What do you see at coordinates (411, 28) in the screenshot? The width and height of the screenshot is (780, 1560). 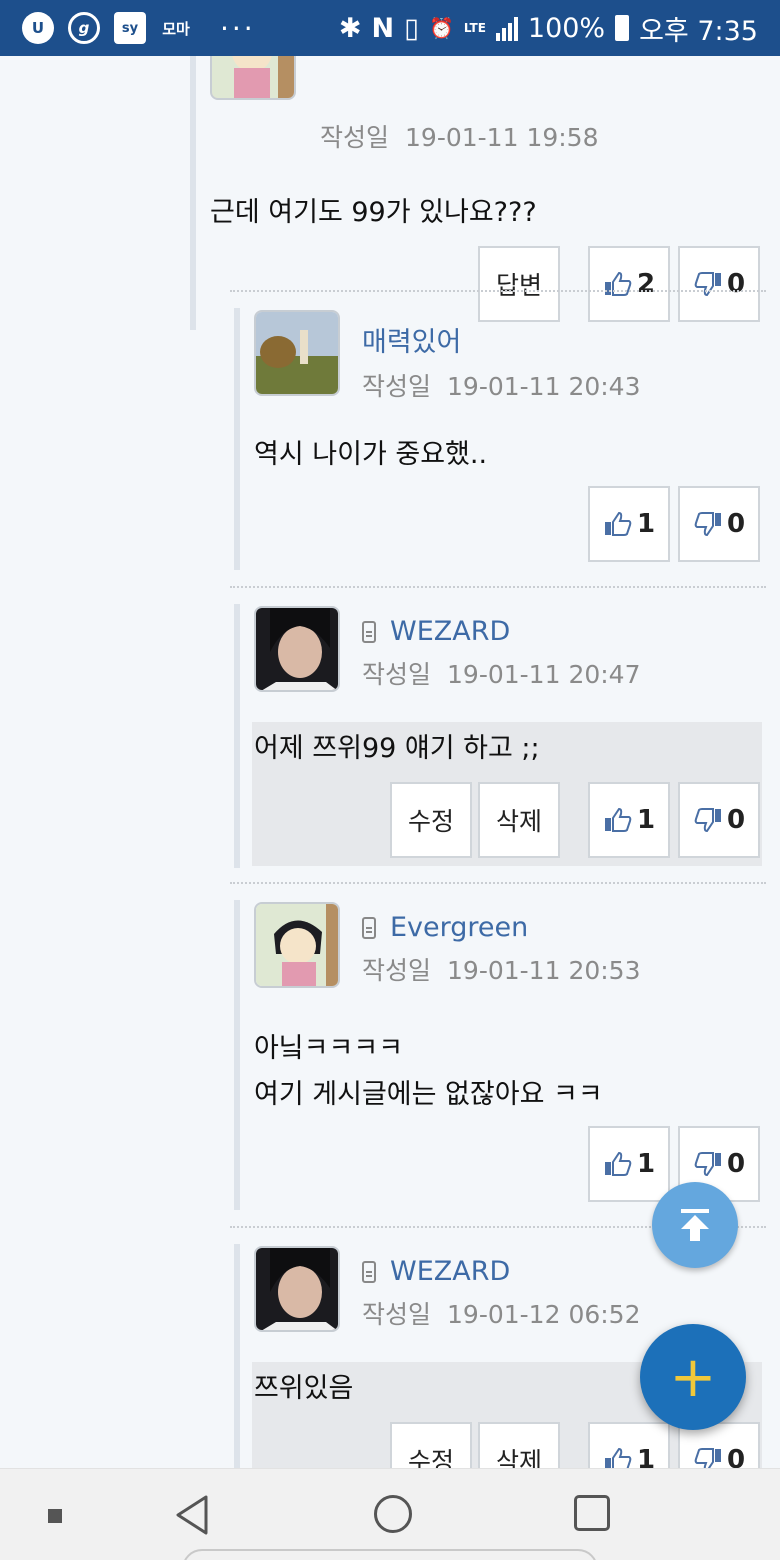 I see `vibrate-icon: ▯` at bounding box center [411, 28].